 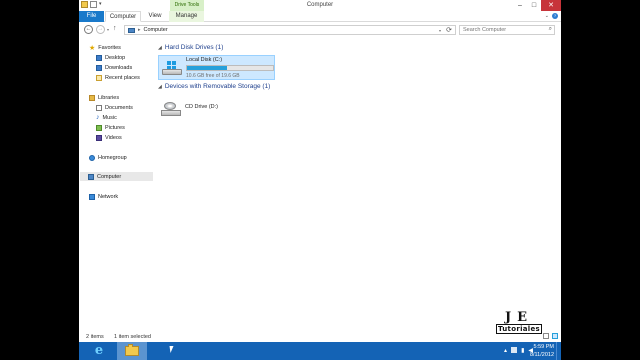 What do you see at coordinates (156, 30) in the screenshot?
I see `breadcrumb-computer: Computer` at bounding box center [156, 30].